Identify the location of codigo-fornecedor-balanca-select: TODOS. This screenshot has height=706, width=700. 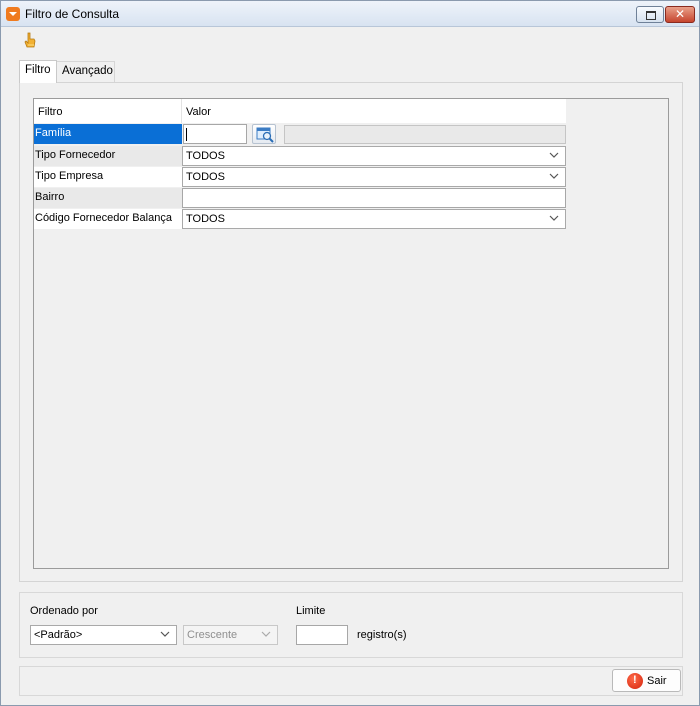
(374, 219).